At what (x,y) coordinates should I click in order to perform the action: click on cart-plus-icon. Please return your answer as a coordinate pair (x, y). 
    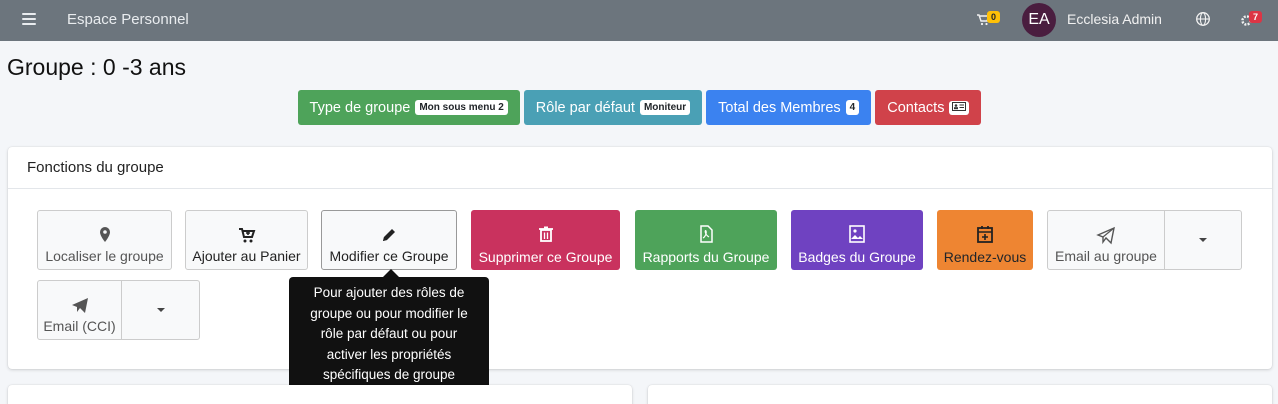
    Looking at the image, I should click on (246, 235).